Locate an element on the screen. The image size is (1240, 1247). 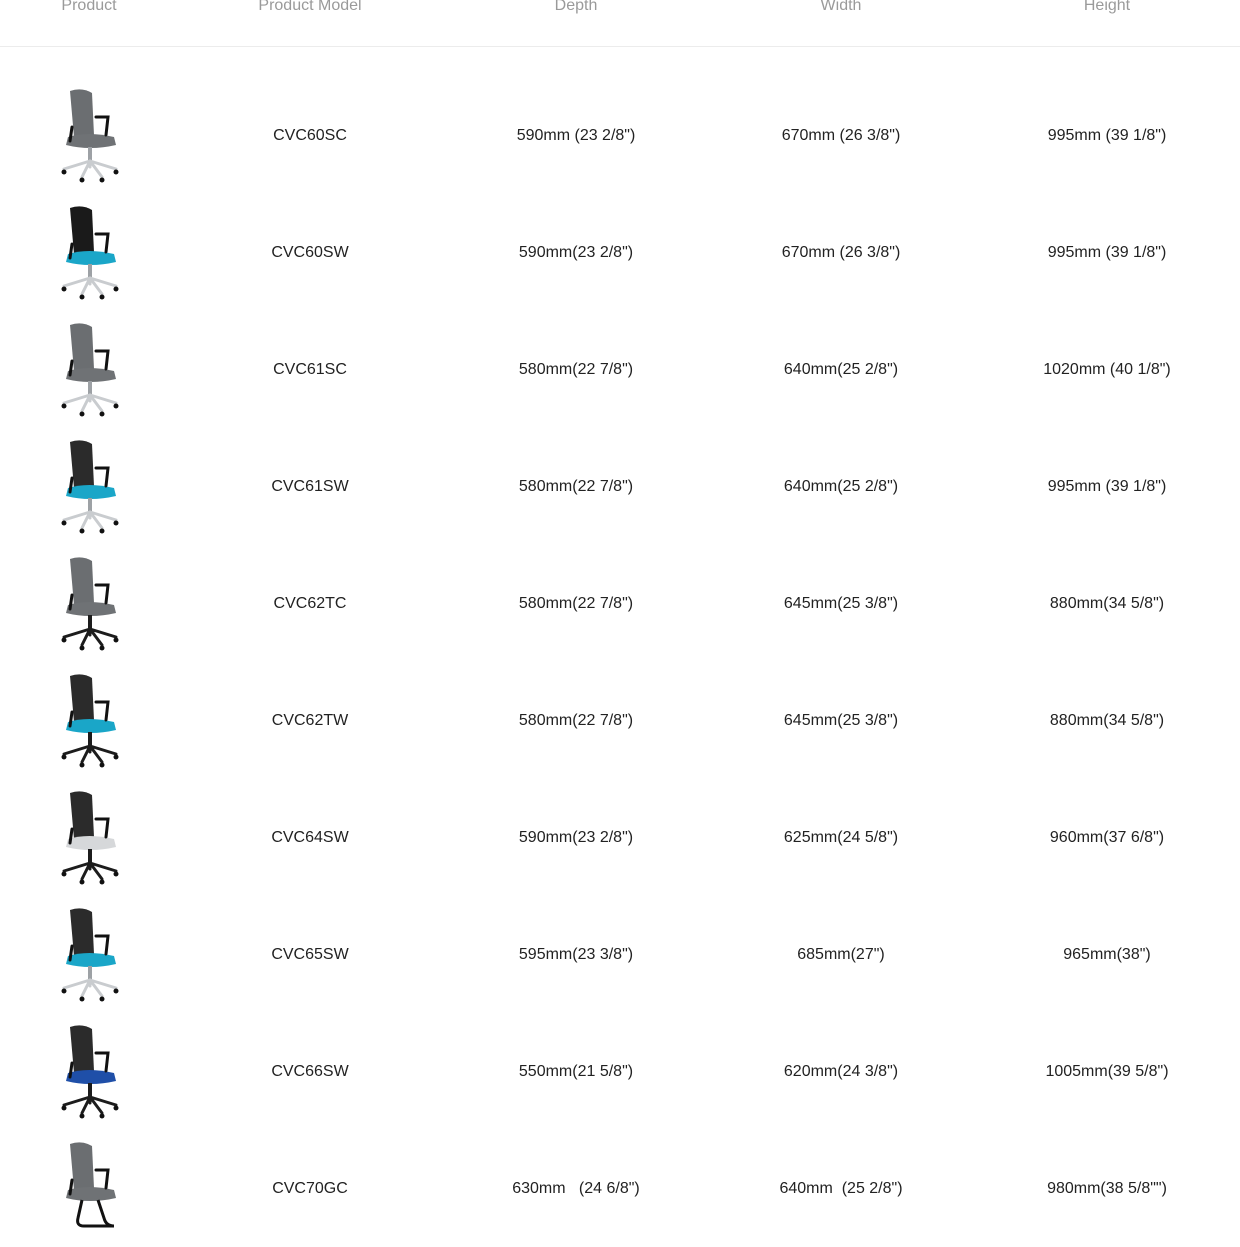
product-model-cell: CVC60SC is located at coordinates (310, 135).